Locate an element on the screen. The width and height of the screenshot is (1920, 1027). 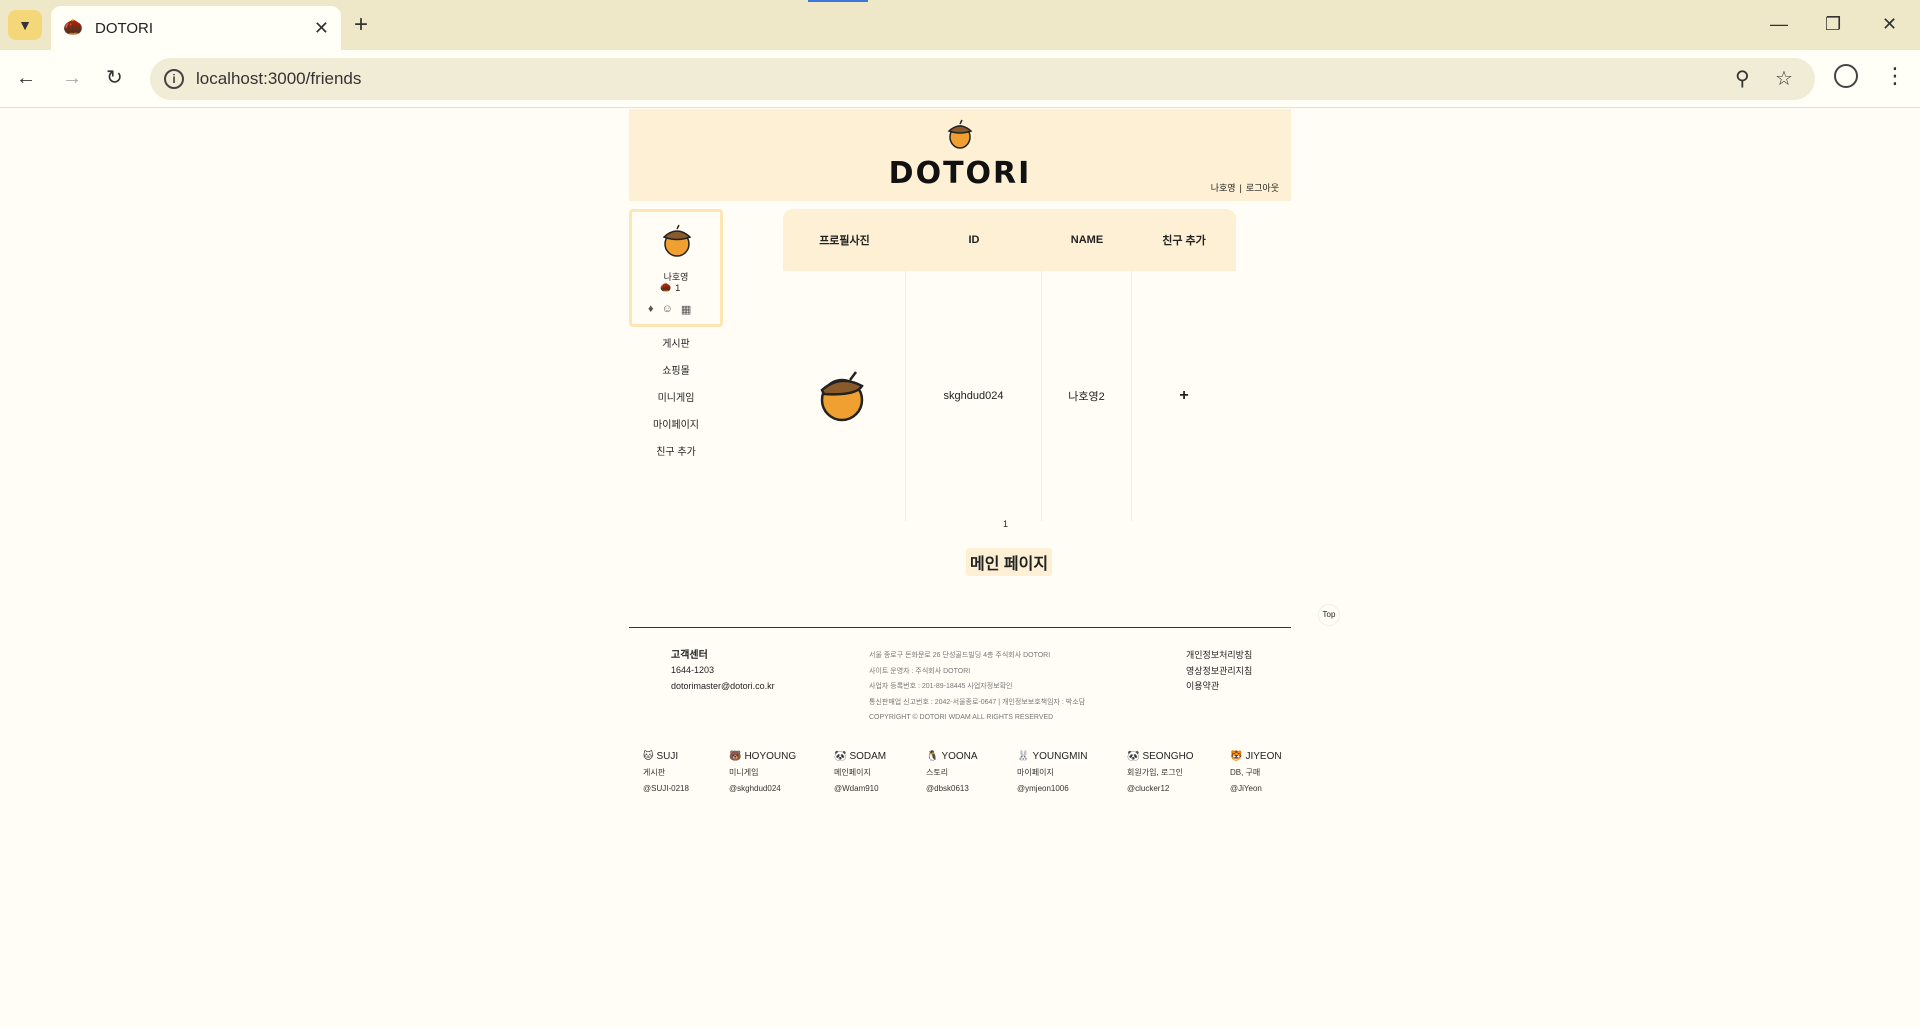
tab-search-button: ▼ is located at coordinates (25, 25).